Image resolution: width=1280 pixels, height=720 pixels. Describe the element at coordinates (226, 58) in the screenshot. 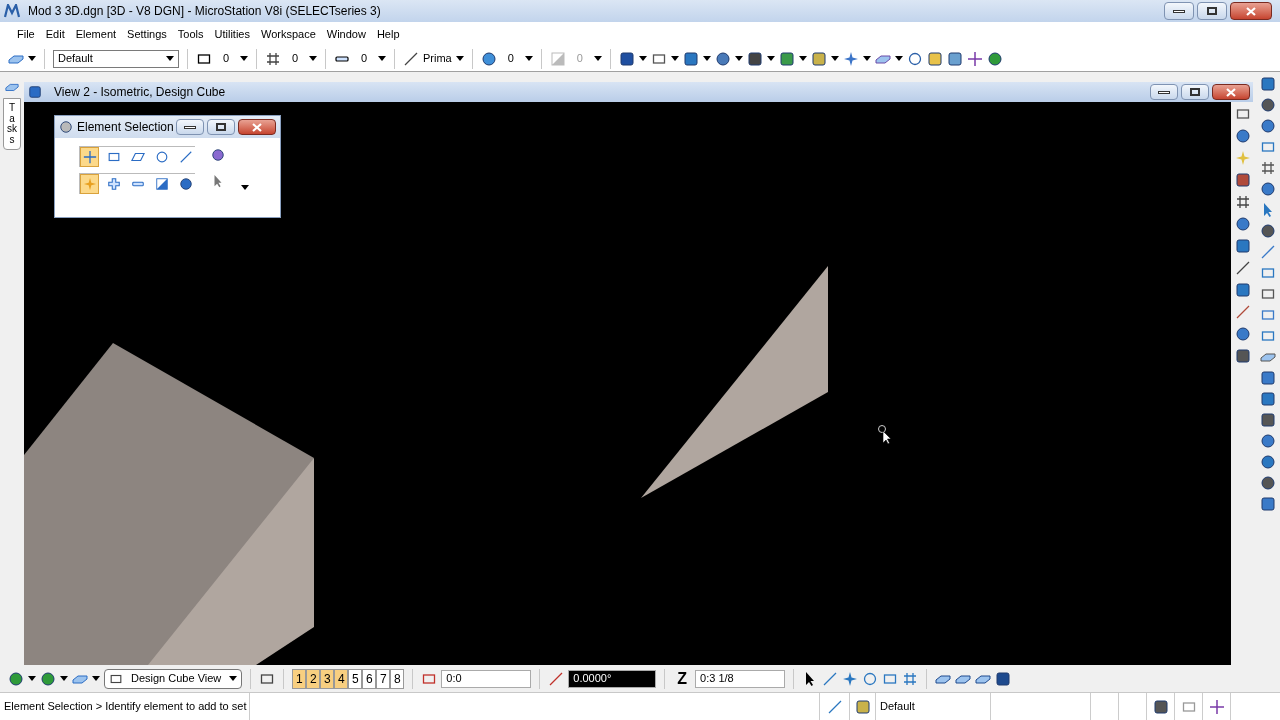

I see `color-value: 0` at that location.